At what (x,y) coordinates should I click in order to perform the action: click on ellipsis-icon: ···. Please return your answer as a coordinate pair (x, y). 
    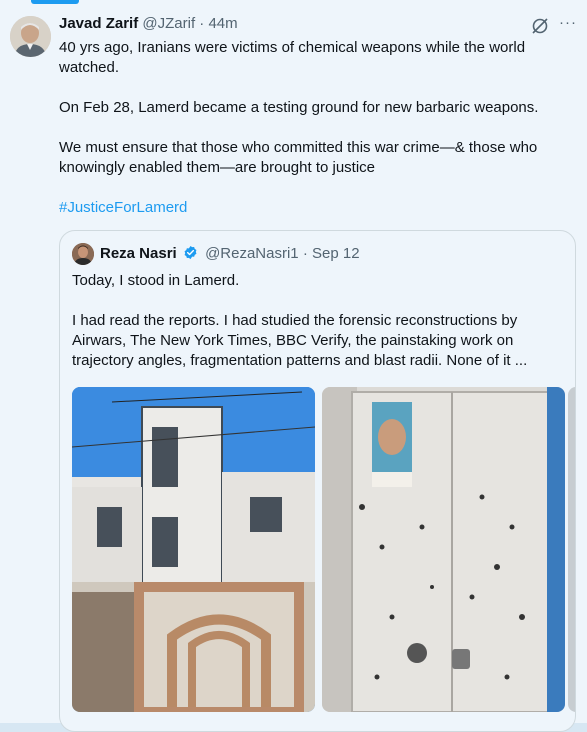
    Looking at the image, I should click on (568, 22).